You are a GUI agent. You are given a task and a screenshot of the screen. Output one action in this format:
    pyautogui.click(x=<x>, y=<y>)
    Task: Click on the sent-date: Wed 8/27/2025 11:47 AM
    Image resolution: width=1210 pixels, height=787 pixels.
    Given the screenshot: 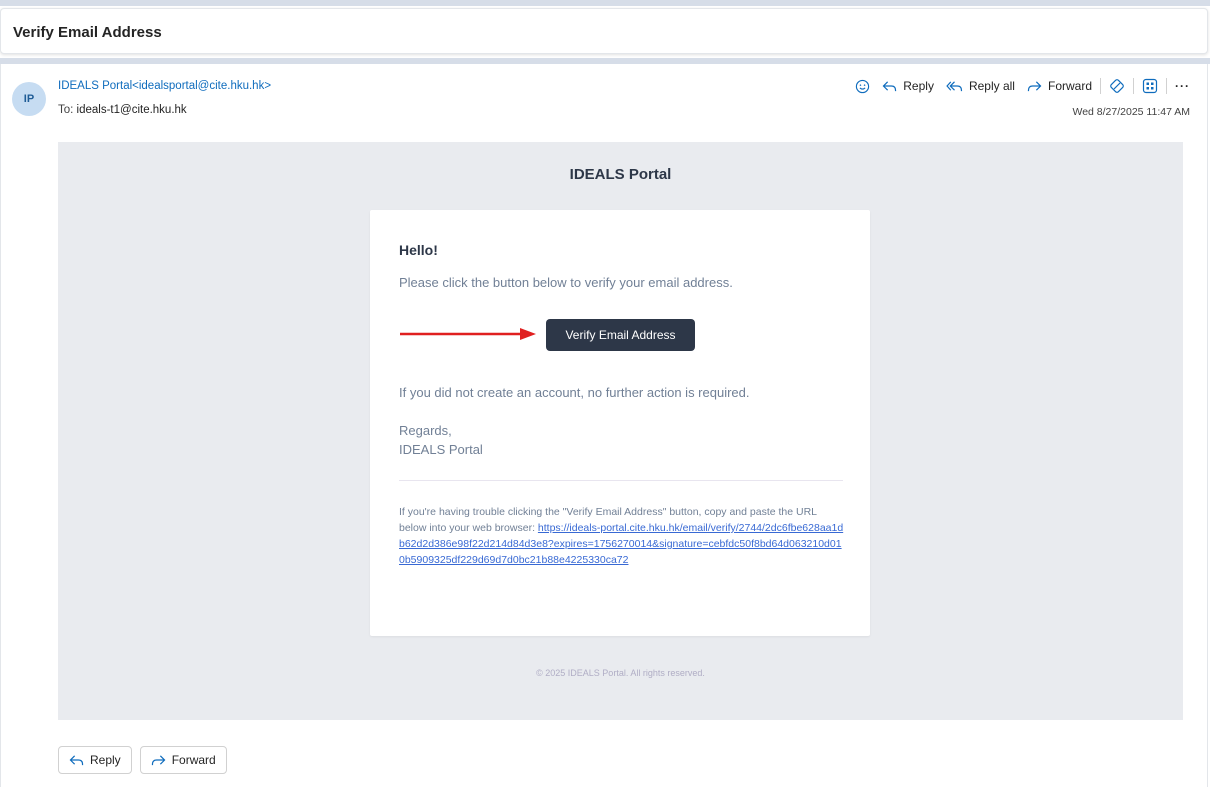 What is the action you would take?
    pyautogui.click(x=1131, y=112)
    